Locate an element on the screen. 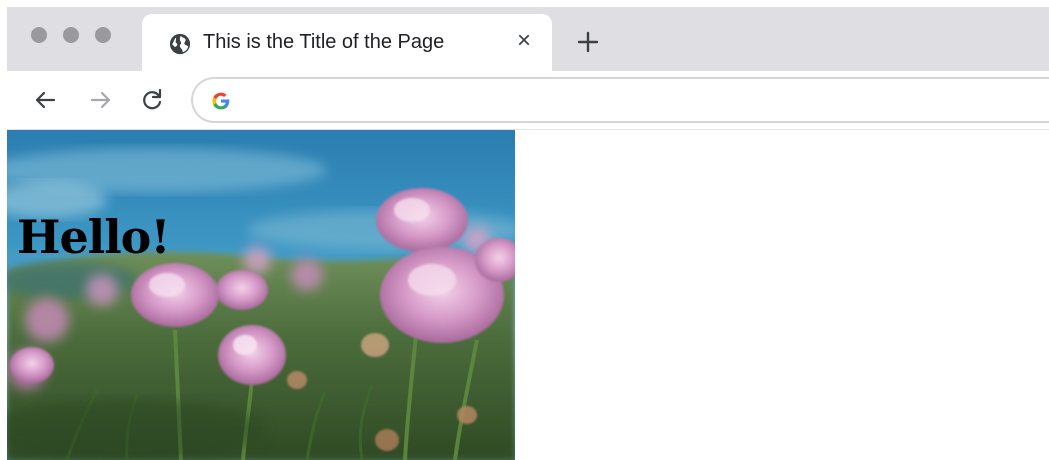  arrow-left-icon is located at coordinates (45, 100).